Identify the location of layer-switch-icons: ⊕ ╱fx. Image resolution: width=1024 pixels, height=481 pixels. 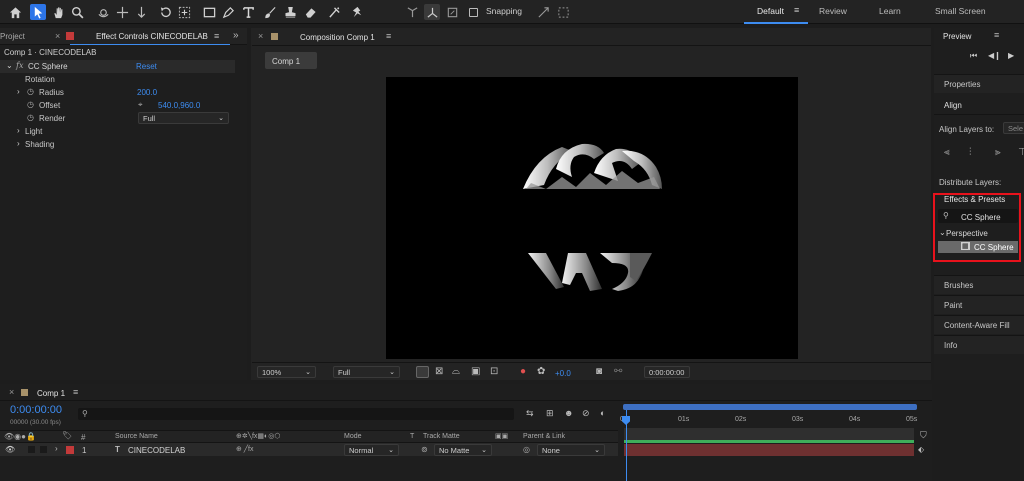
(244, 449).